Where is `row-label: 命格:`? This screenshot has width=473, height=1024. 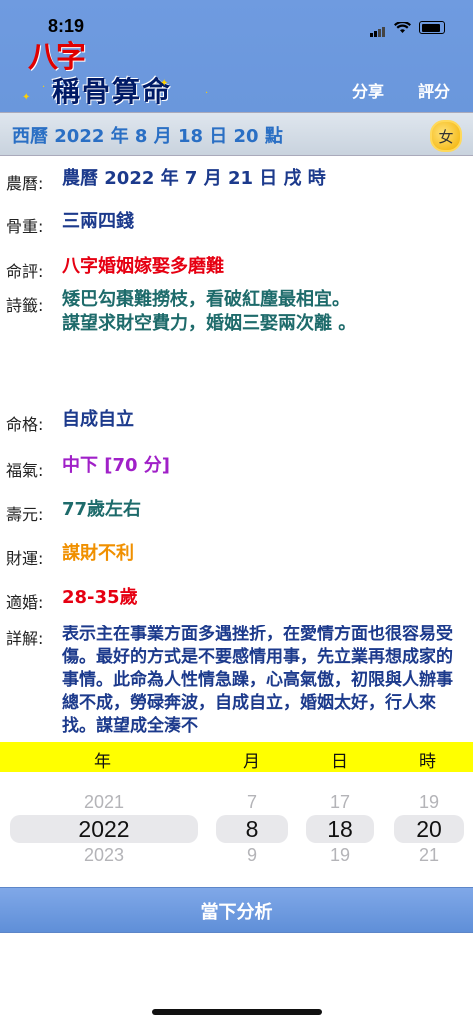
row-label: 命格: is located at coordinates (25, 424).